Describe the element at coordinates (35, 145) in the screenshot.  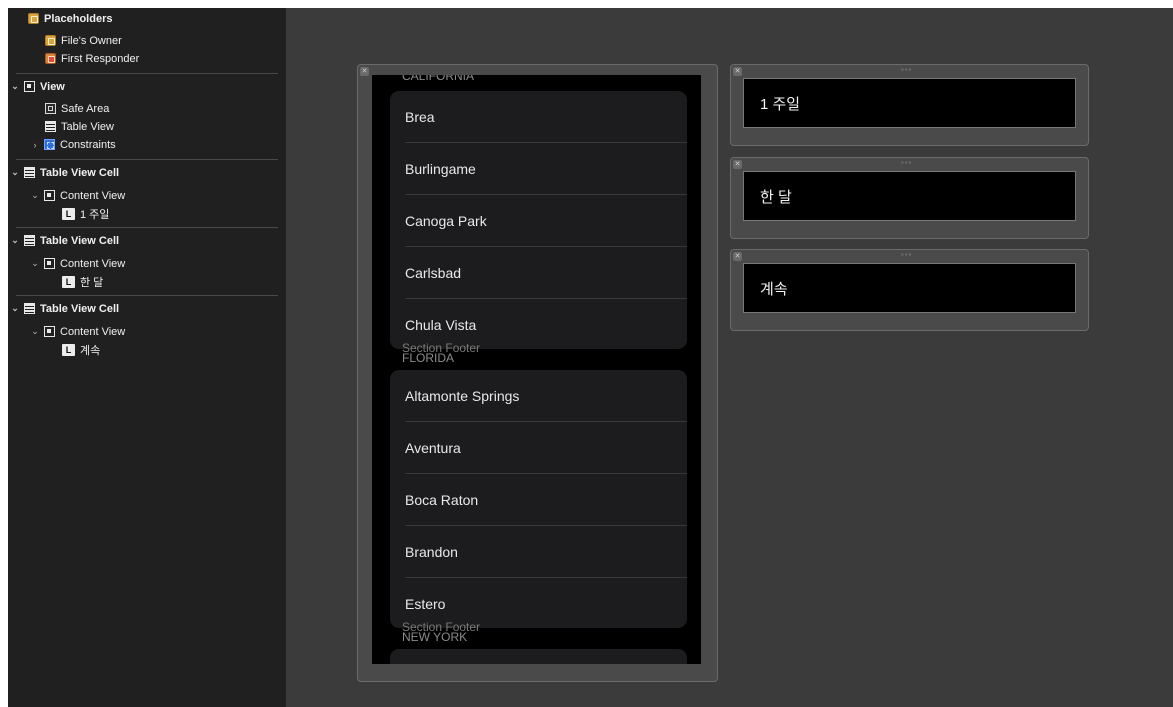
I see `disclosure-closed-icon: ›` at that location.